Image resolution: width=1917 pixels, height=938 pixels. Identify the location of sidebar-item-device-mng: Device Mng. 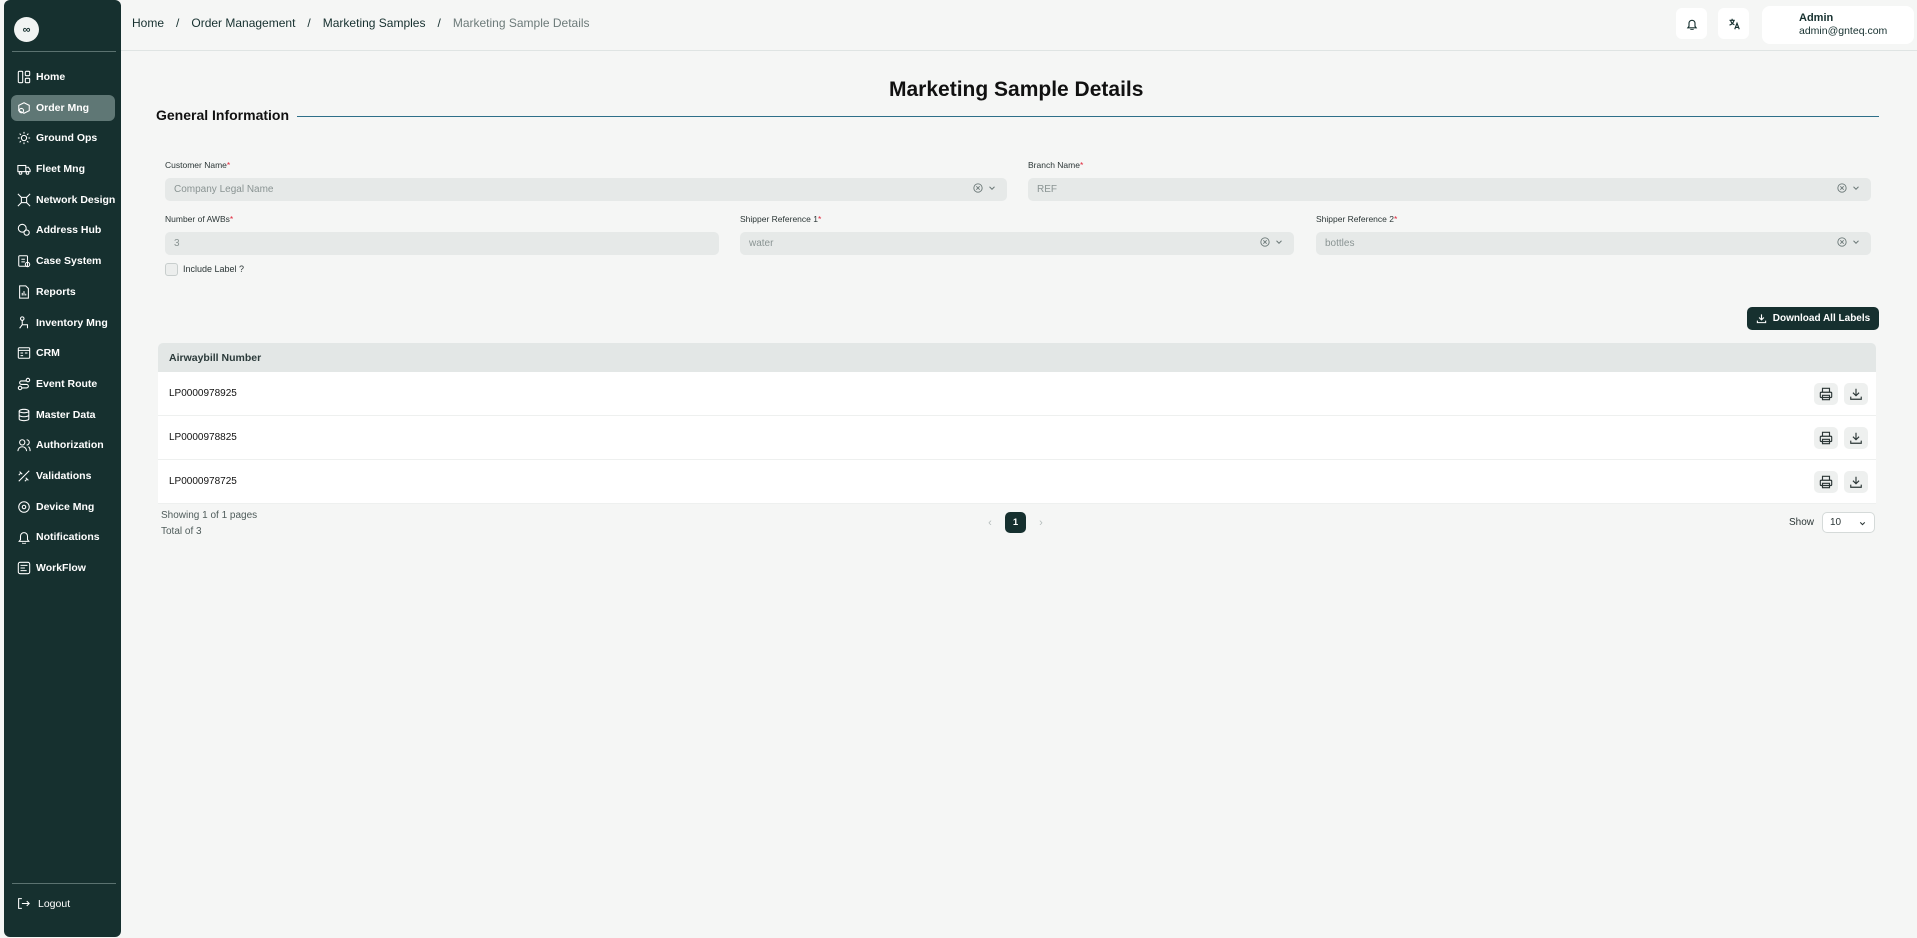
(63, 507).